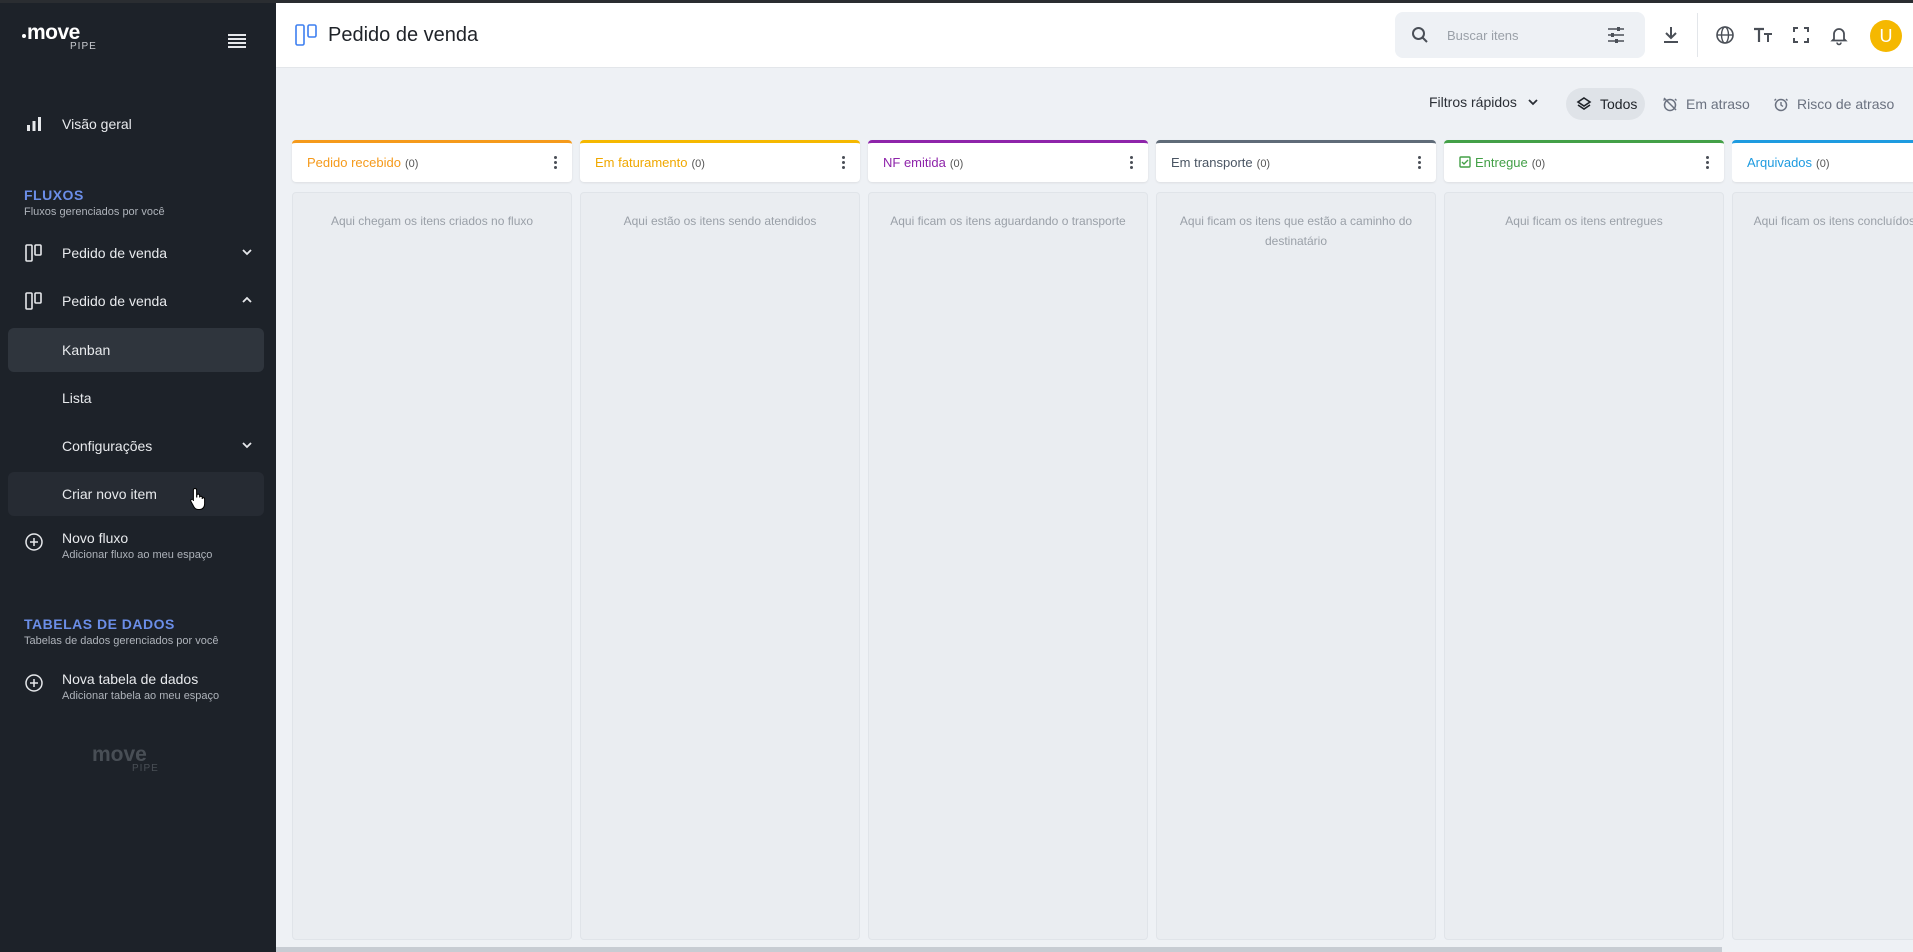 The image size is (1913, 952). What do you see at coordinates (99, 624) in the screenshot?
I see `tables-section-title: TABELAS DE DADOS` at bounding box center [99, 624].